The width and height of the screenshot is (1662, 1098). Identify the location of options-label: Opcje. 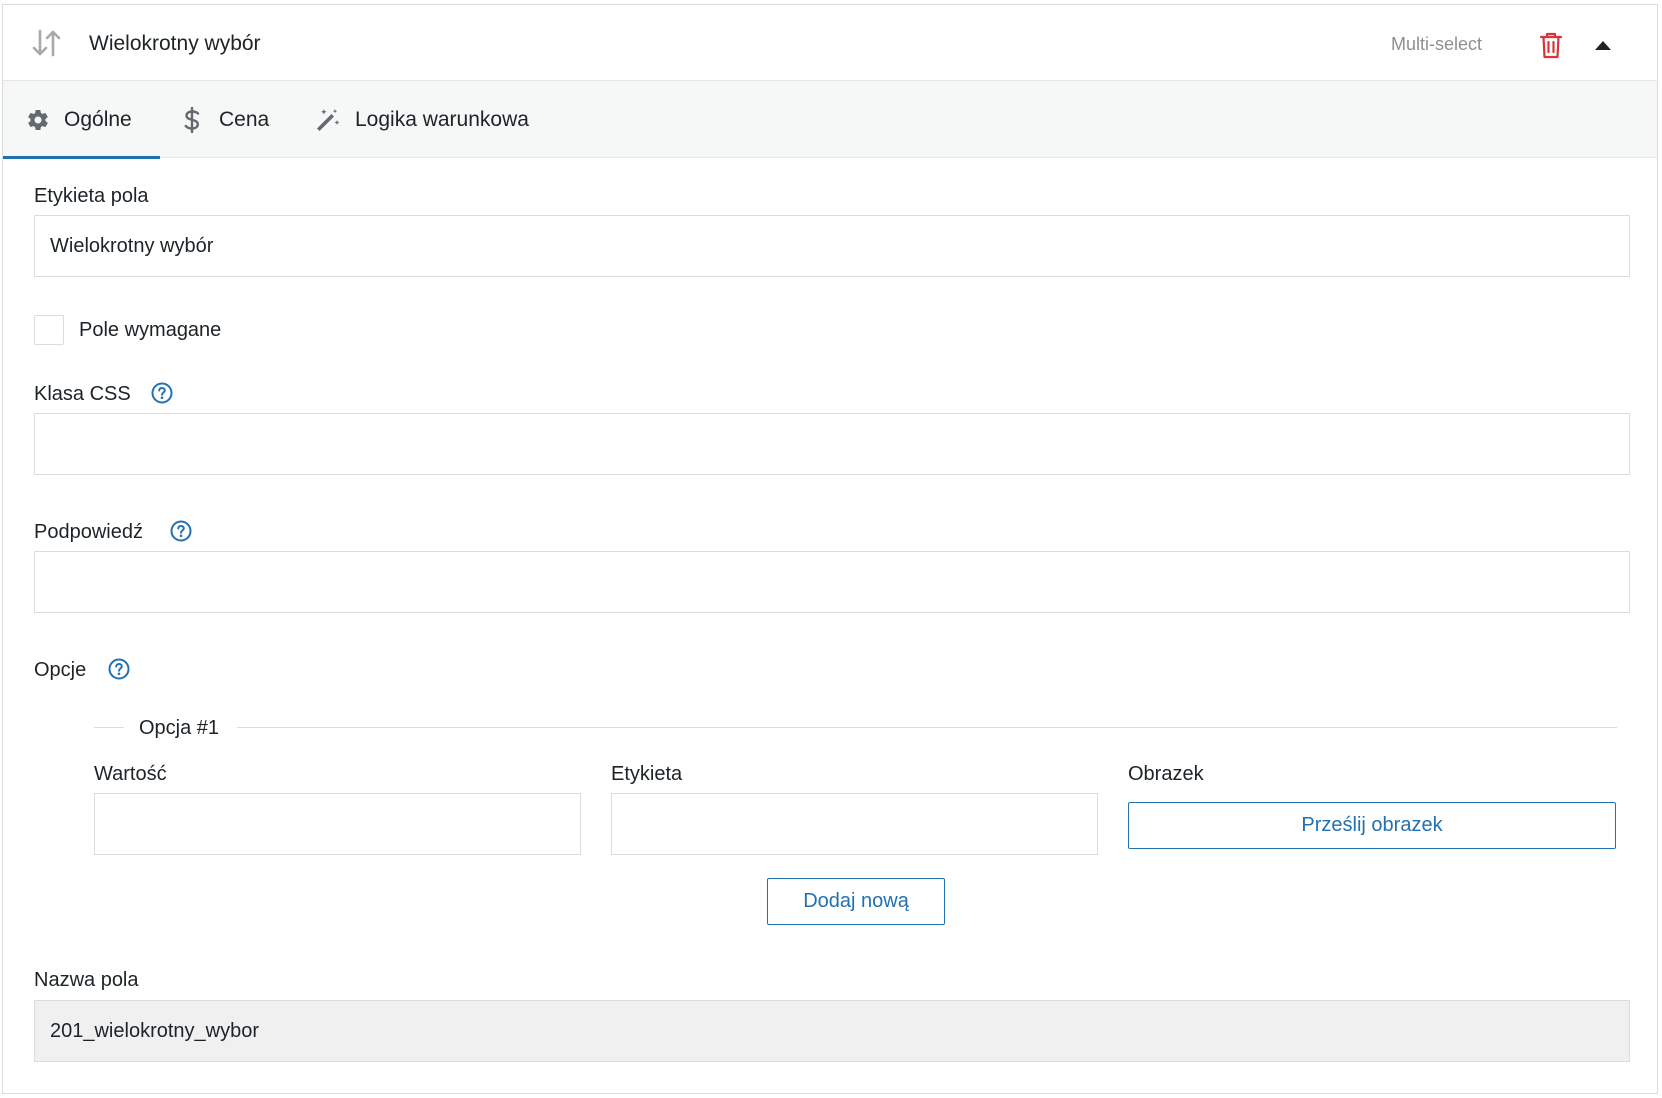
(60, 670).